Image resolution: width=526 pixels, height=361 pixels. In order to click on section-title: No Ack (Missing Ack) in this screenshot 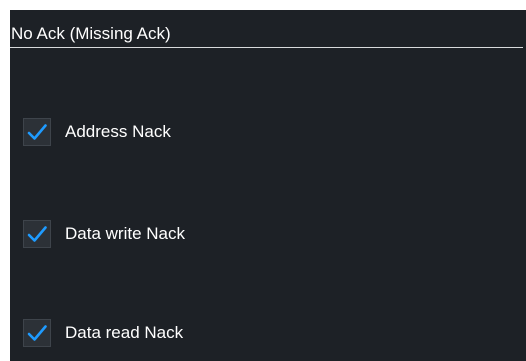, I will do `click(91, 33)`.